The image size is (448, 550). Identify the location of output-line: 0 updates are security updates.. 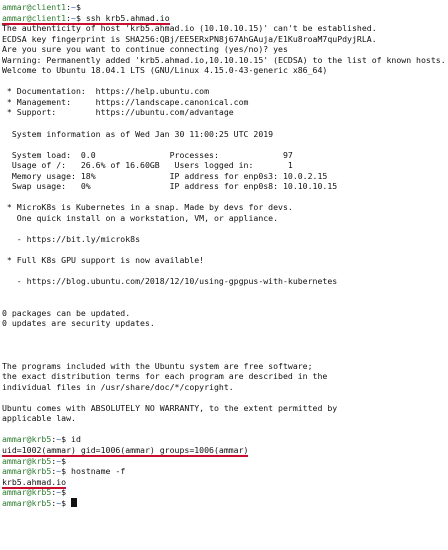
(225, 323).